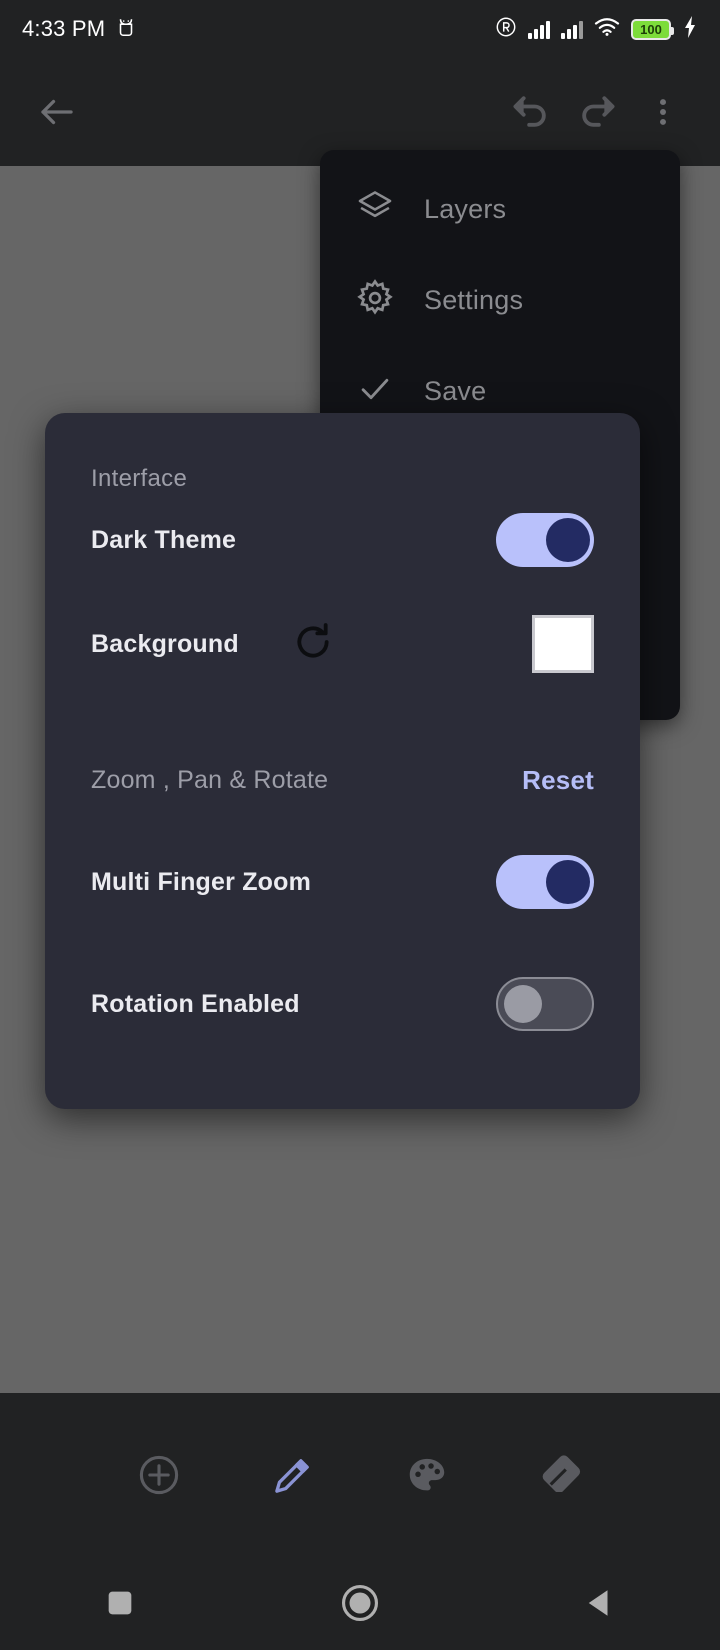  I want to click on menu-item-label: Layers, so click(465, 209).